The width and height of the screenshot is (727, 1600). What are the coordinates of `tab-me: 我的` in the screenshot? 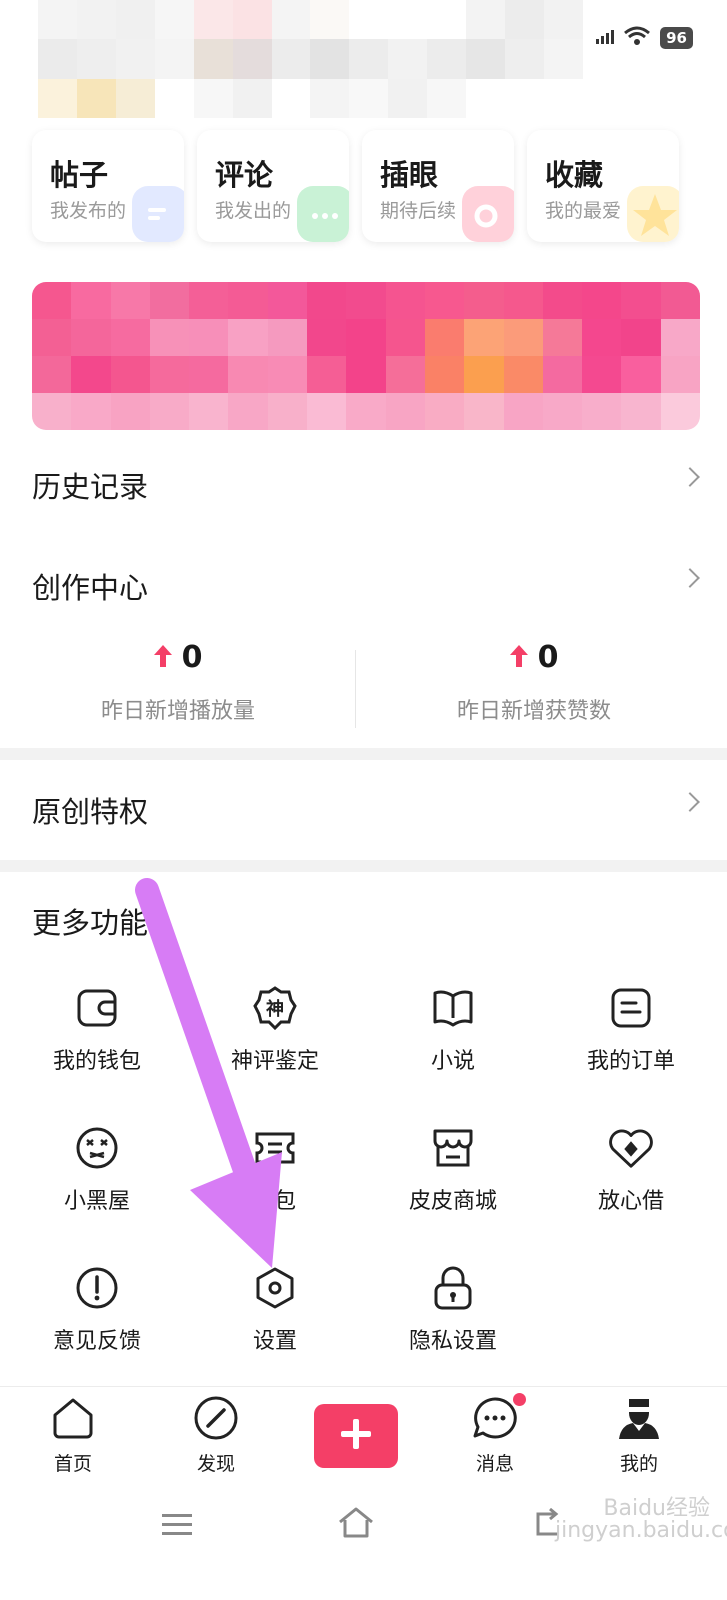 It's located at (639, 1435).